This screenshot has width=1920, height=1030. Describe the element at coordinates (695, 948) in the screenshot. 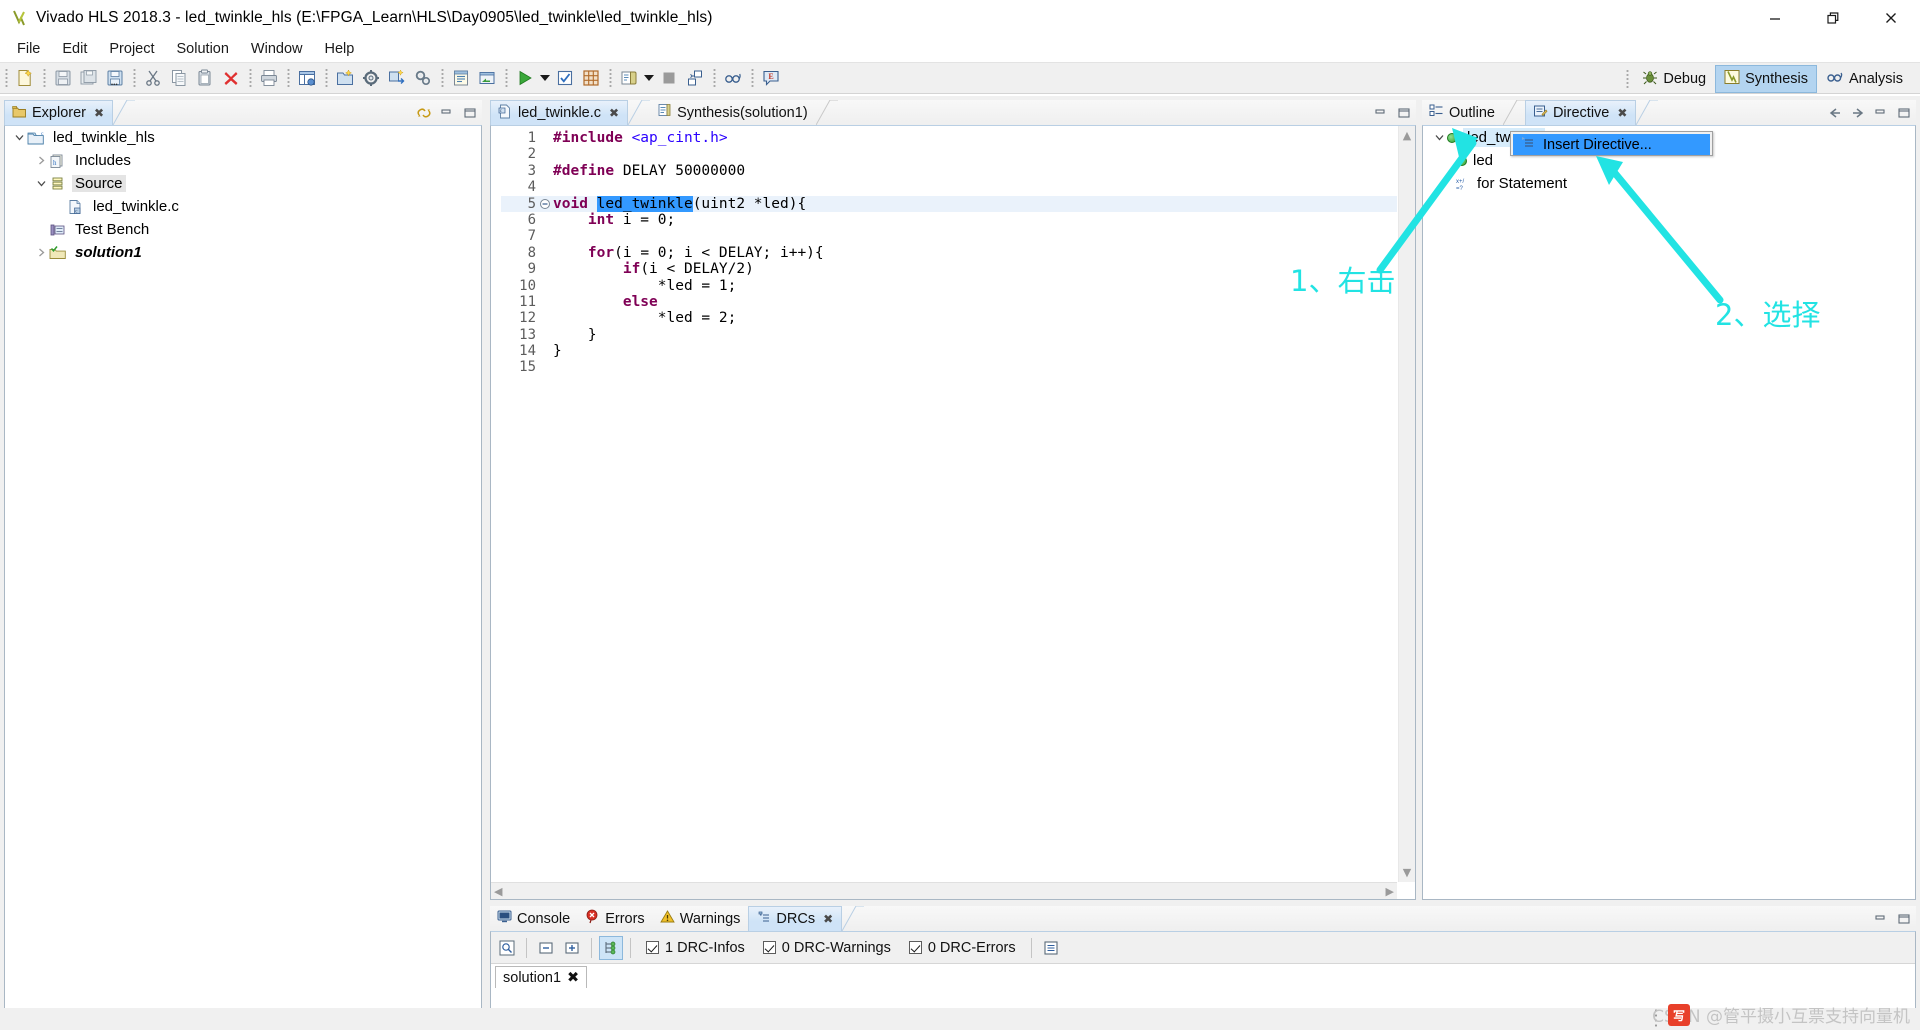

I see `drc-infos-checkbox: 1 DRC-Infos` at that location.